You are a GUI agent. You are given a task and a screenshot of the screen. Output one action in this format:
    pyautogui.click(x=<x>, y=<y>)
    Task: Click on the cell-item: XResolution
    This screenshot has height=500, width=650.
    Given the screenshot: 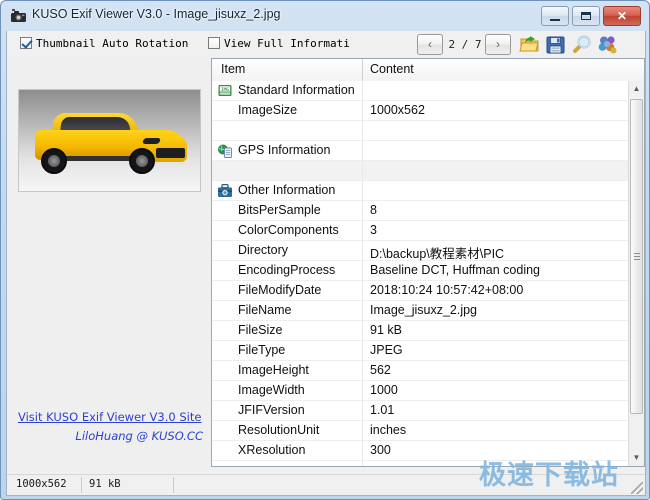 What is the action you would take?
    pyautogui.click(x=272, y=450)
    